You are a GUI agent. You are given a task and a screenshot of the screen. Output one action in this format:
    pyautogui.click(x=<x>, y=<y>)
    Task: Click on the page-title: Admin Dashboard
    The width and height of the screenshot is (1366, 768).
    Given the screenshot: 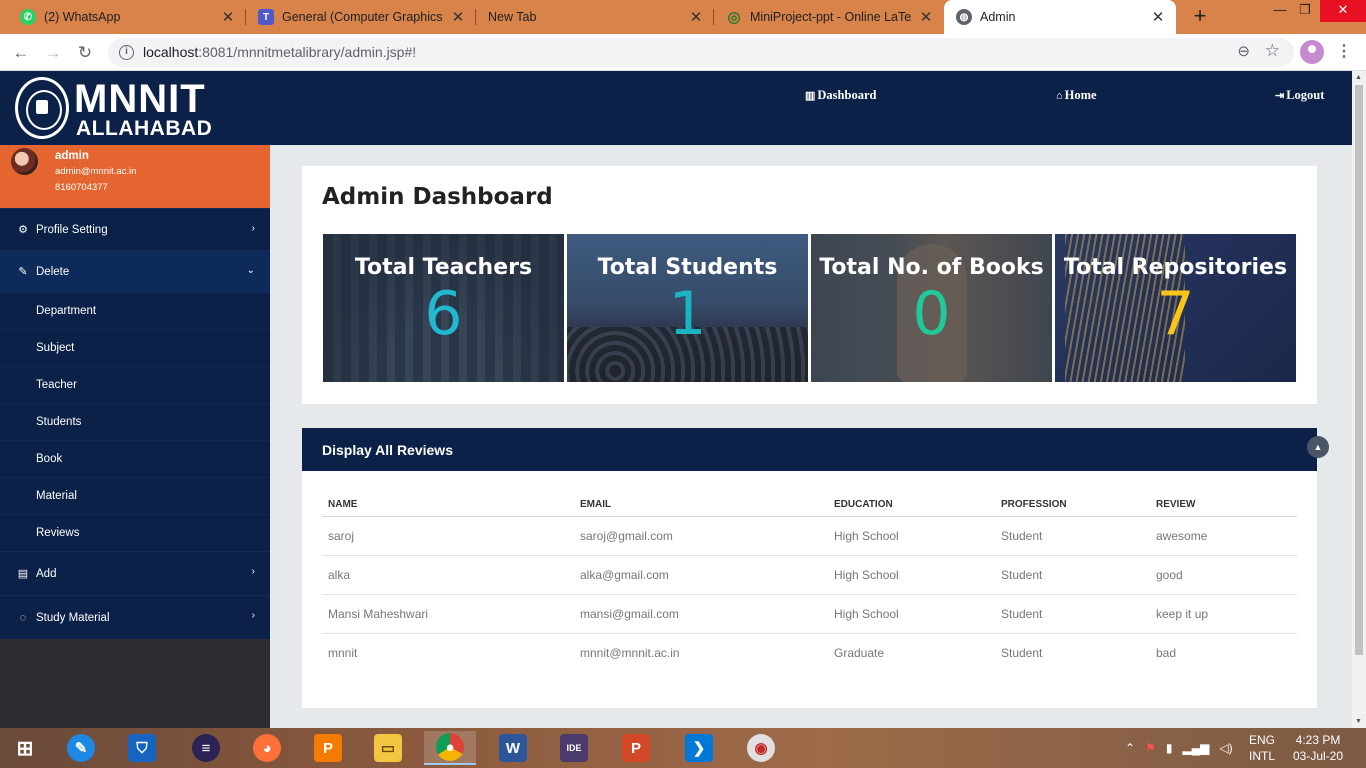 What is the action you would take?
    pyautogui.click(x=437, y=197)
    